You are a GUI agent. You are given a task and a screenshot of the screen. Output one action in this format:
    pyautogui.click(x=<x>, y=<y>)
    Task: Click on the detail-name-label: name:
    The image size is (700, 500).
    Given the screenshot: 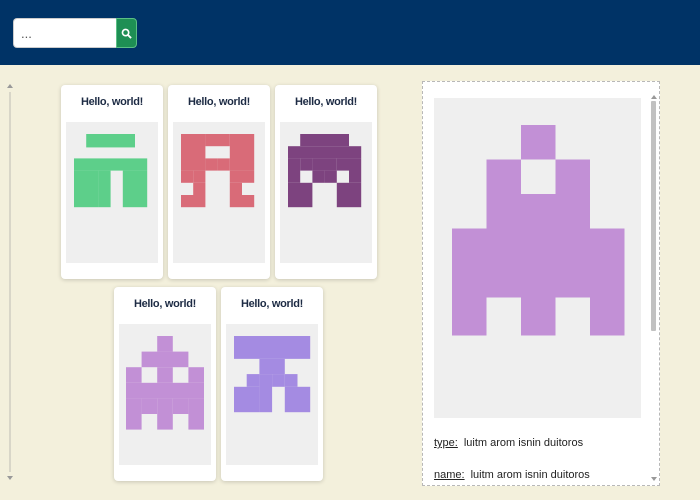 What is the action you would take?
    pyautogui.click(x=449, y=475)
    